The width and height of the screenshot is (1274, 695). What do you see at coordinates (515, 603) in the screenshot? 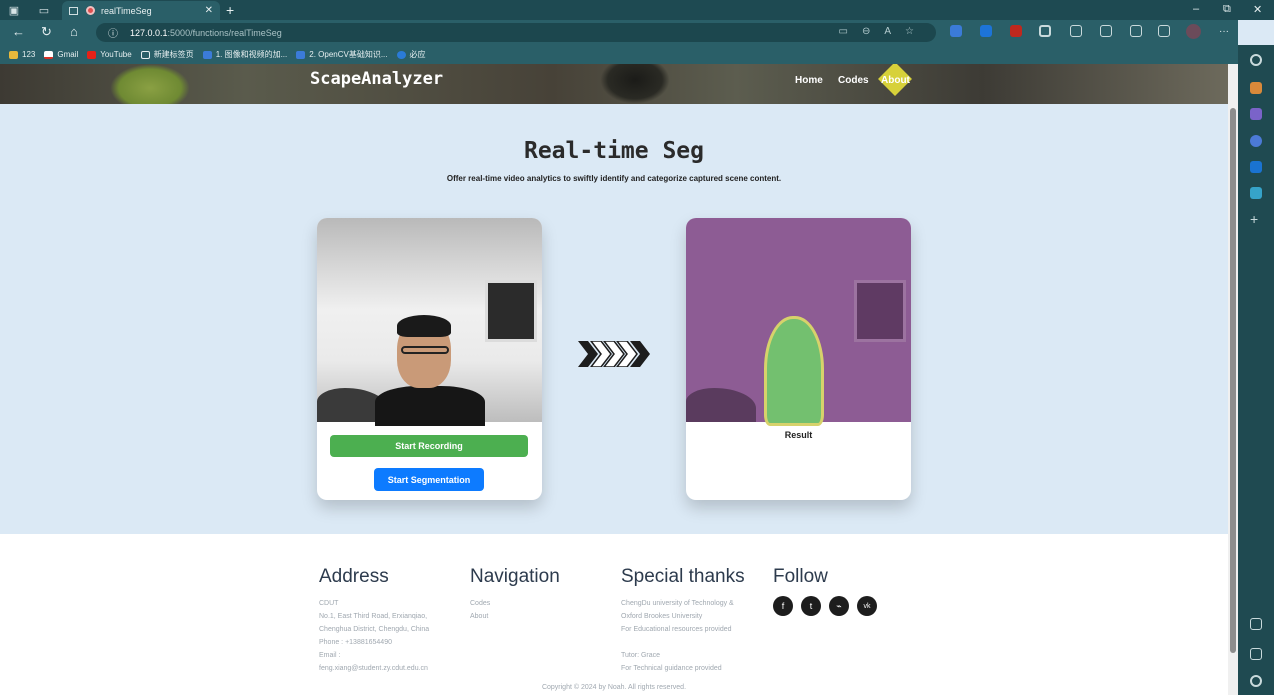
I see `footer-link-codes: Codes` at bounding box center [515, 603].